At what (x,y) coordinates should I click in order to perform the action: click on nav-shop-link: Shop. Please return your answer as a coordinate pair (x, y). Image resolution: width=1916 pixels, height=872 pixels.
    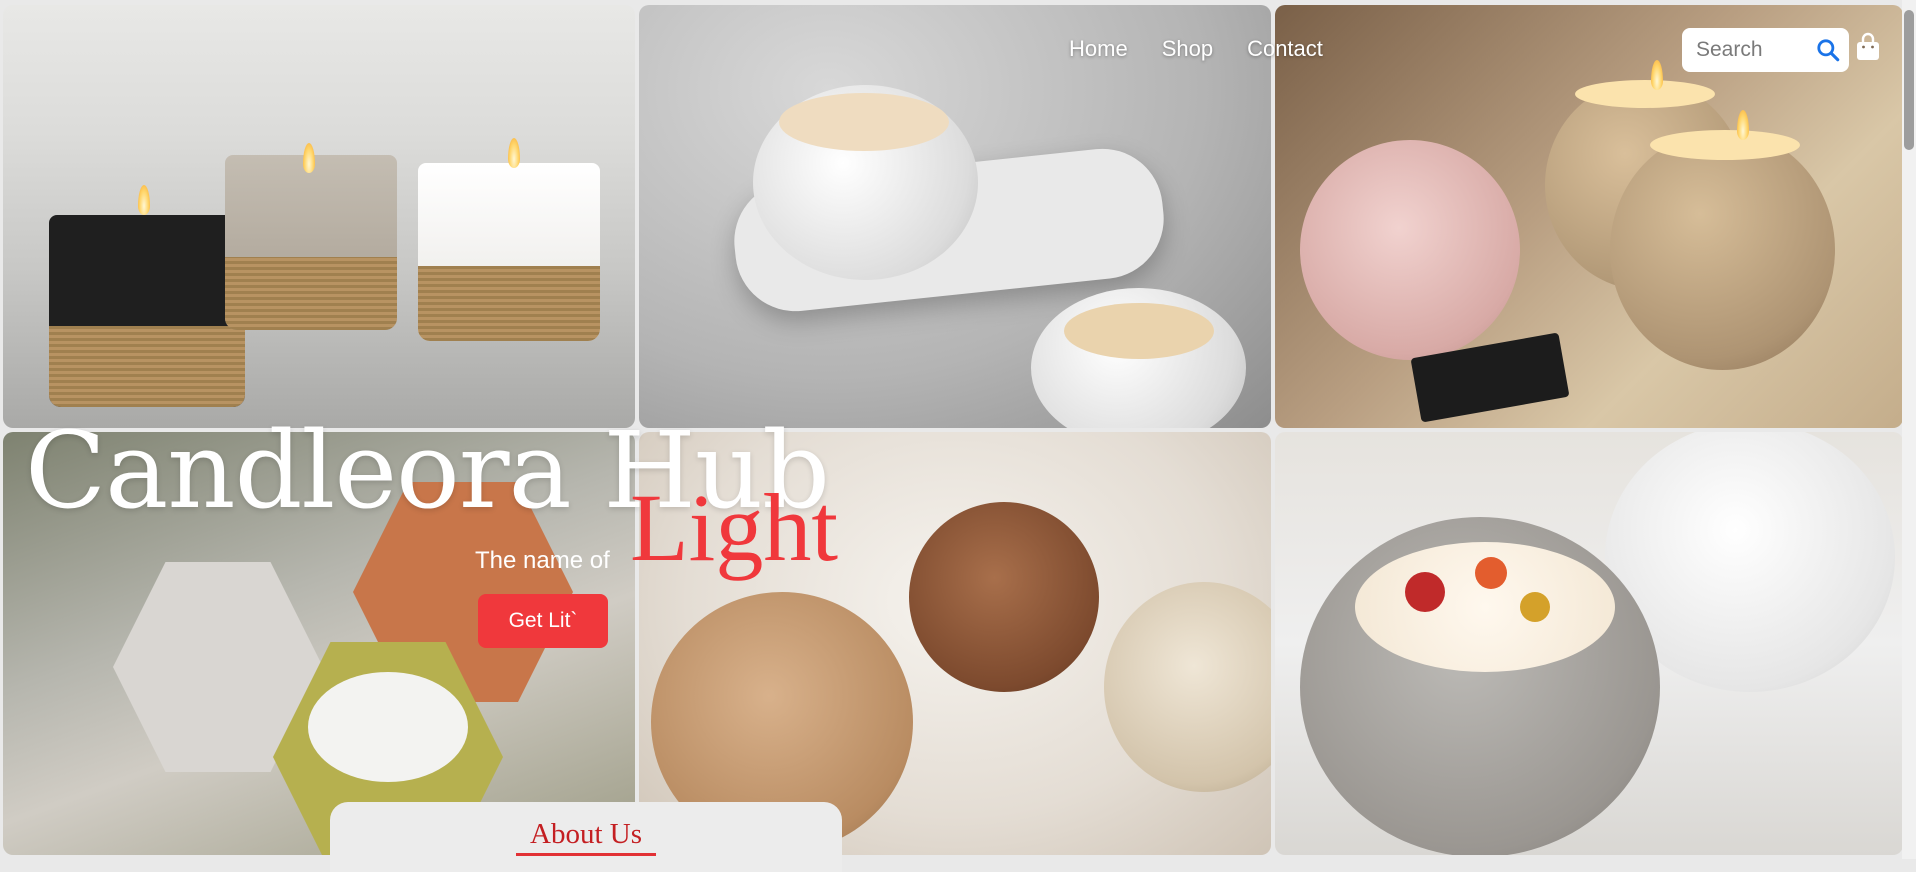
    Looking at the image, I should click on (1187, 49).